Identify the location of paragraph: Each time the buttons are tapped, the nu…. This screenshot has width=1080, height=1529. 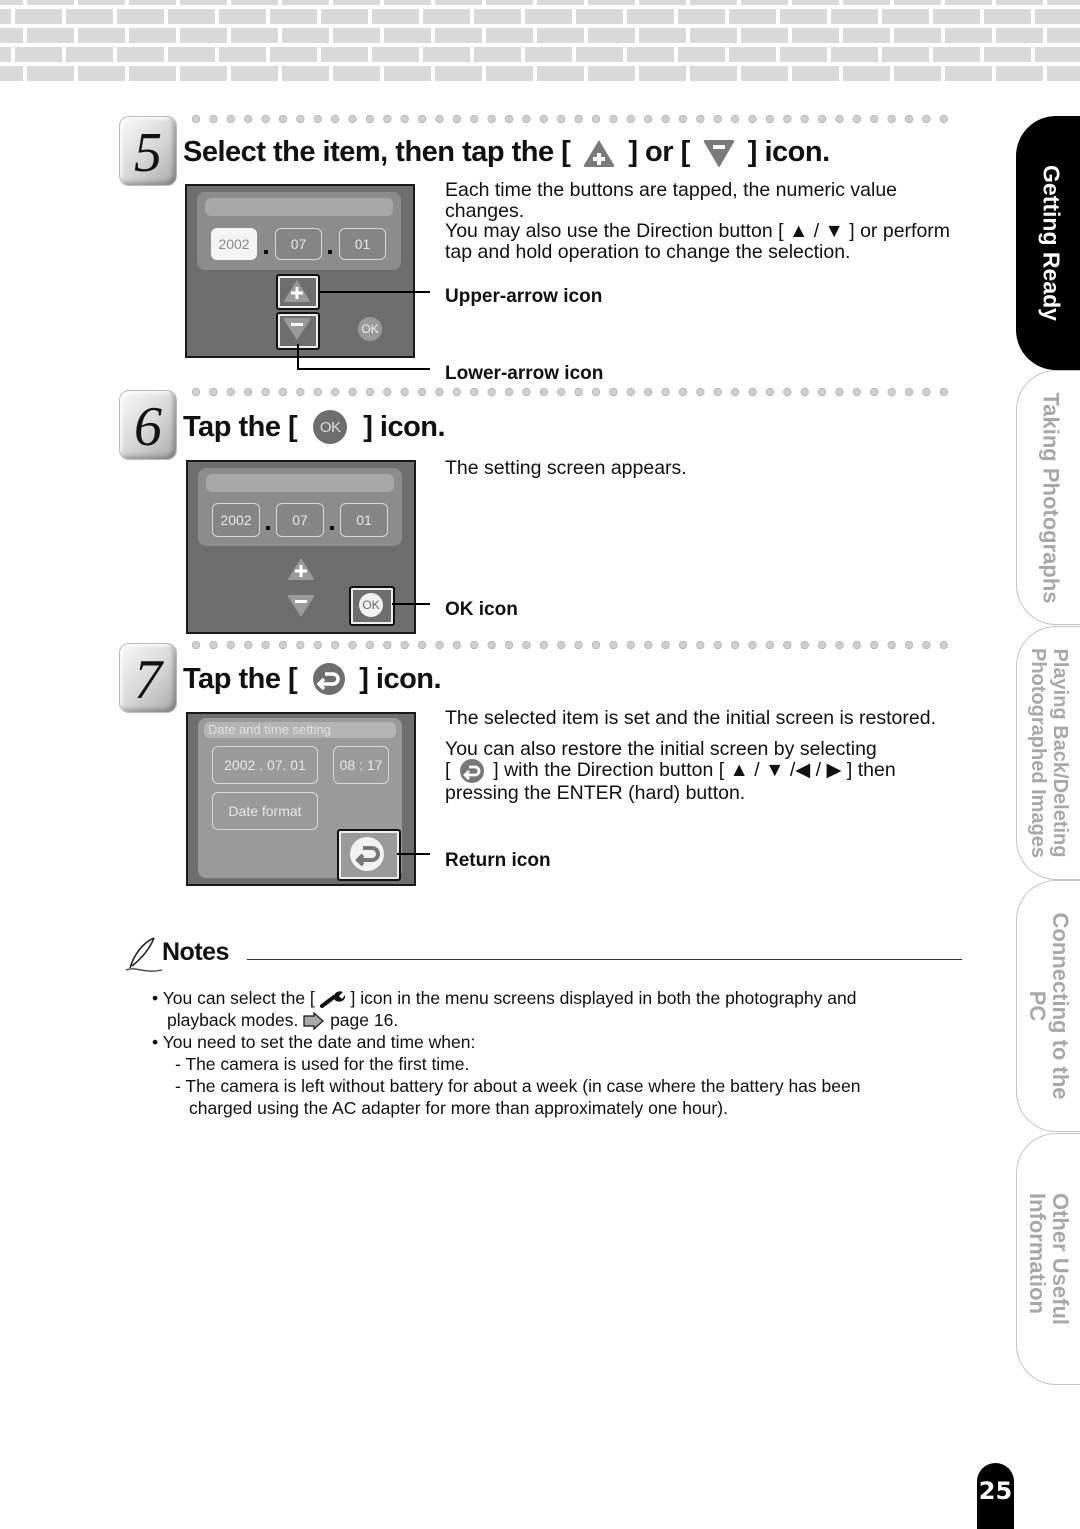
(671, 200).